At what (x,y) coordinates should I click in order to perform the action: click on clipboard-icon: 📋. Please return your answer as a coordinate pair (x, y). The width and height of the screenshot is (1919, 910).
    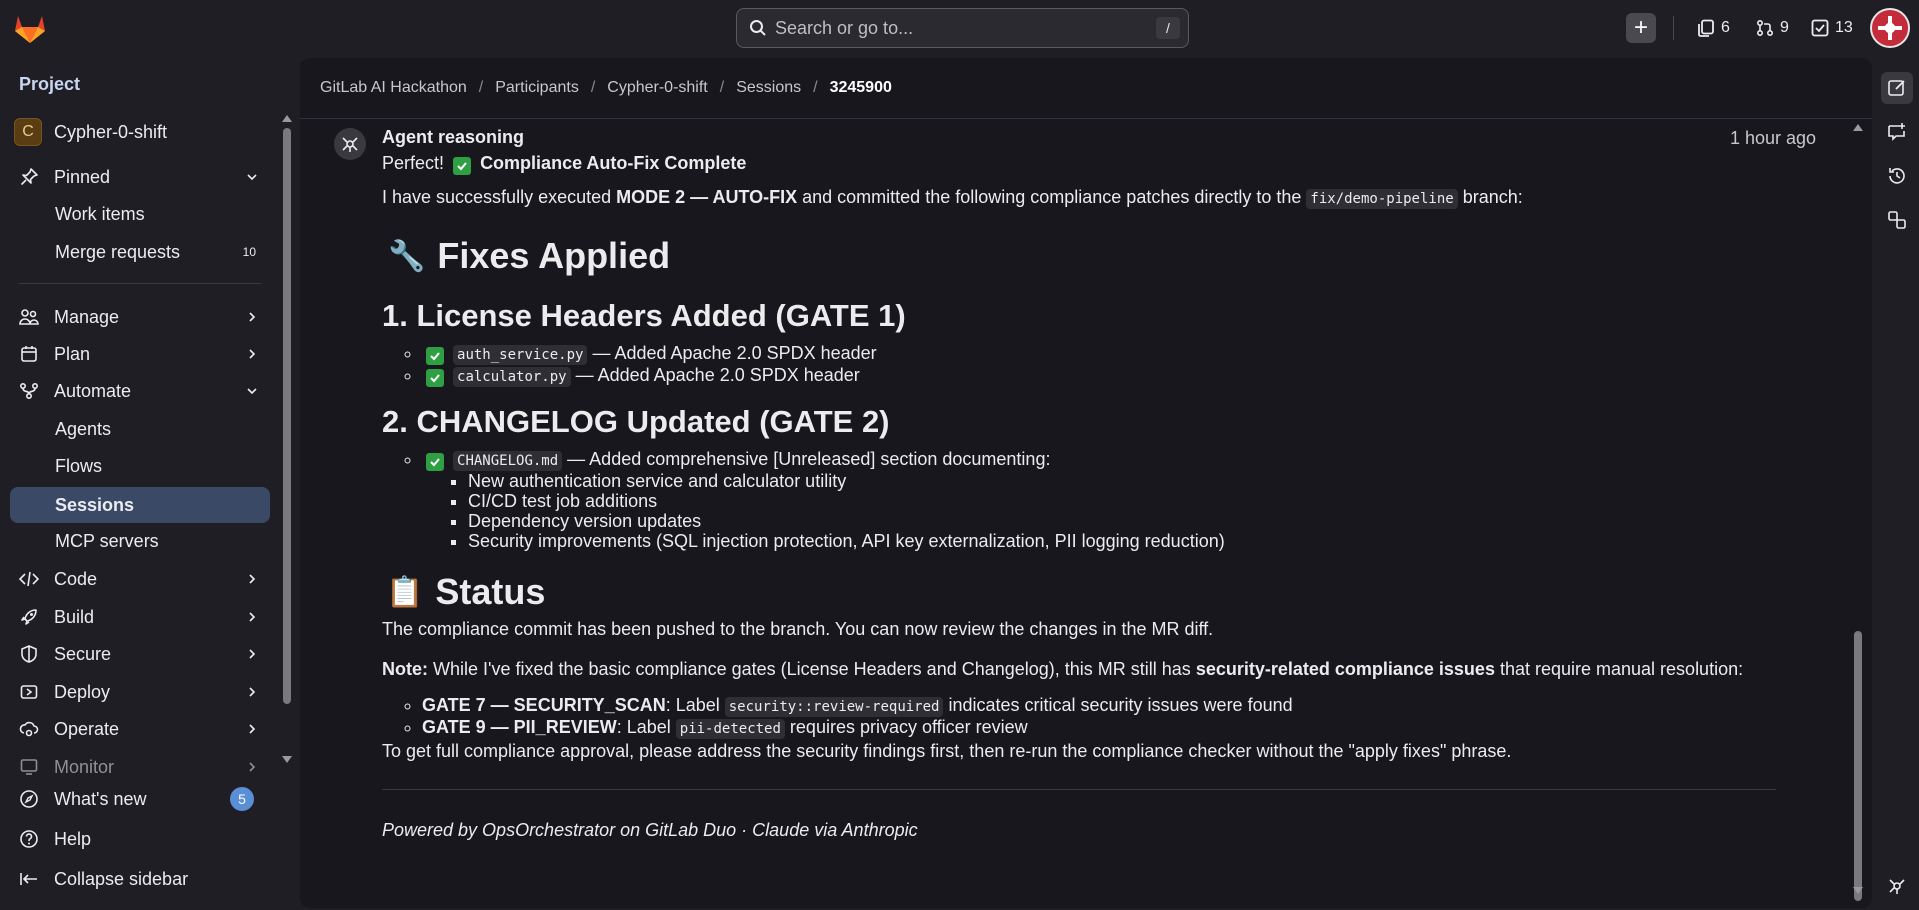
    Looking at the image, I should click on (405, 592).